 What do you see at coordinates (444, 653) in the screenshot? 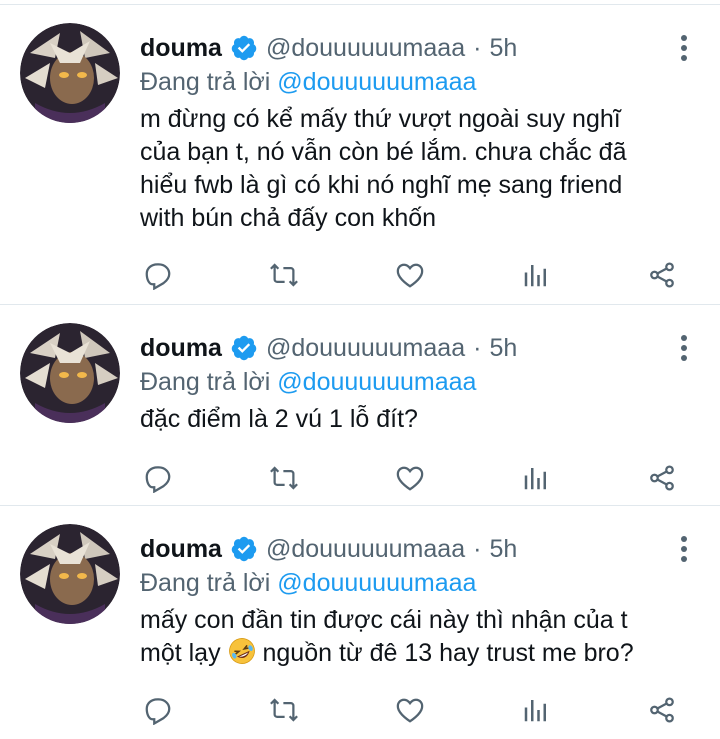
I see `tweet-text-part: nguồn từ đê 13 hay trust me bro?` at bounding box center [444, 653].